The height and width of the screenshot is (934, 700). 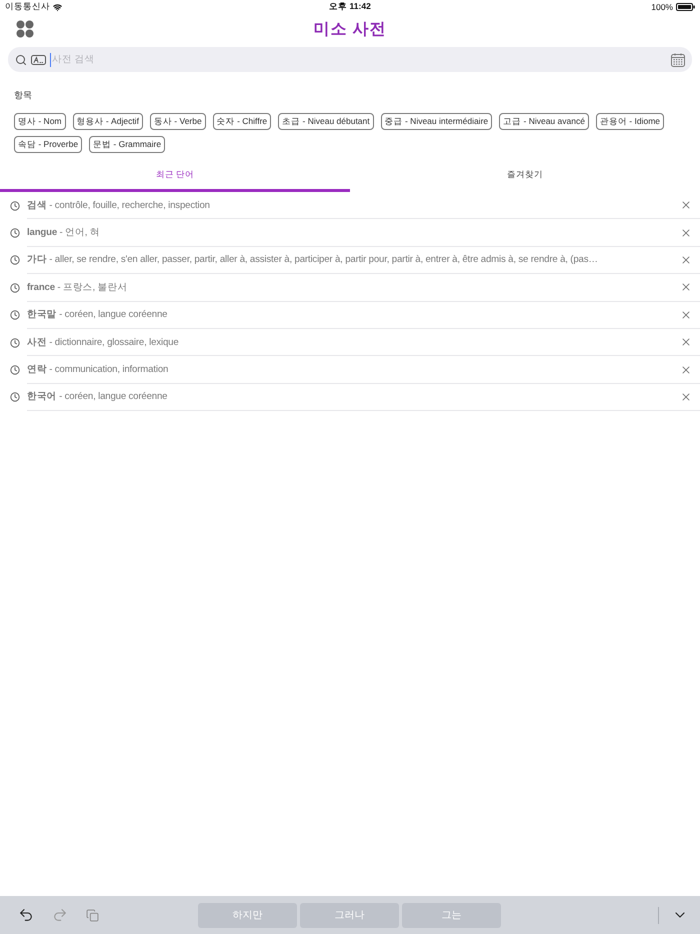 I want to click on category-chip: 중급 - Niveau intermédiaire, so click(x=436, y=121).